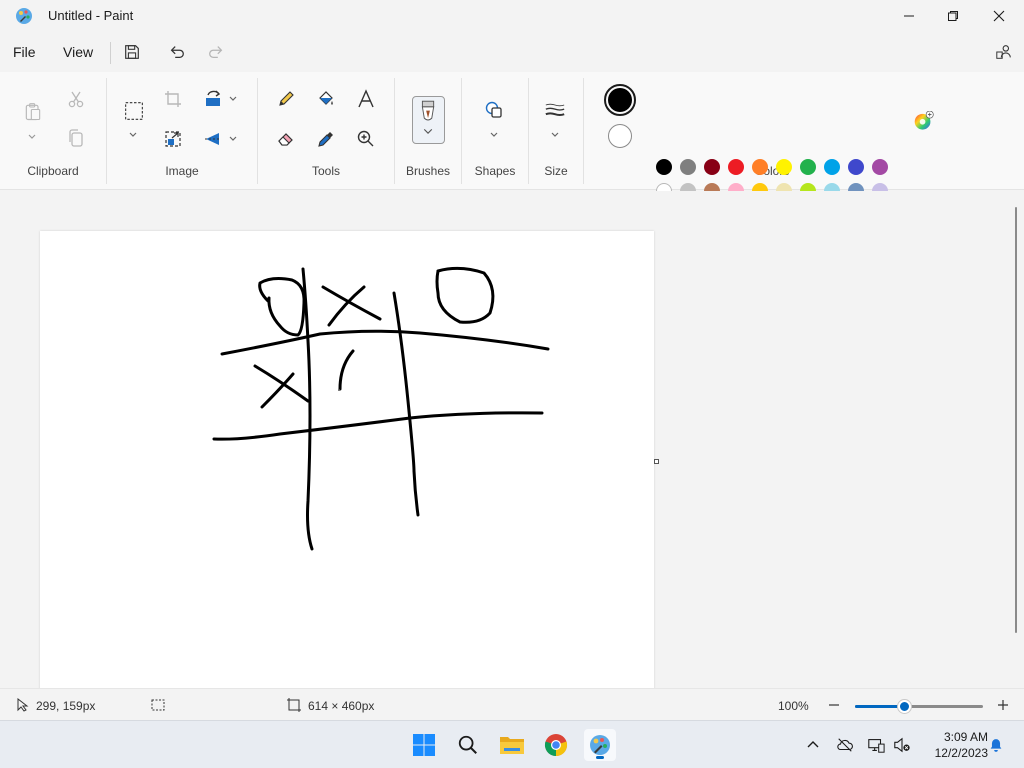  What do you see at coordinates (326, 99) in the screenshot?
I see `fill-button` at bounding box center [326, 99].